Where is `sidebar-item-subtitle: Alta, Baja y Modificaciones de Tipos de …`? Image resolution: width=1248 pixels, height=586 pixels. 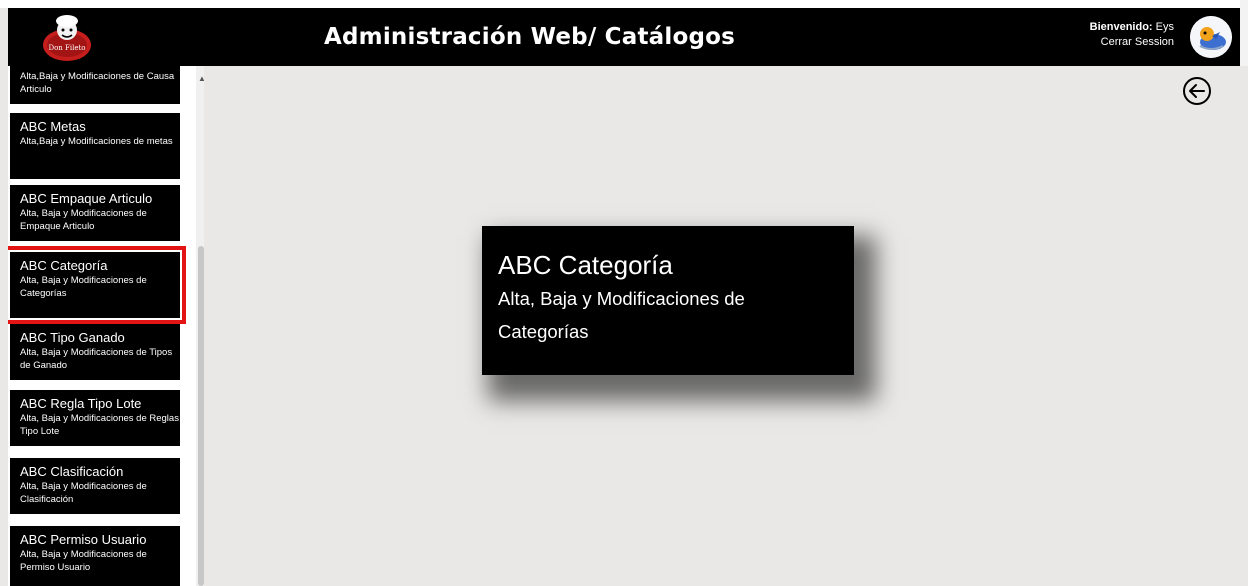
sidebar-item-subtitle: Alta, Baja y Modificaciones de Tipos de … is located at coordinates (96, 359).